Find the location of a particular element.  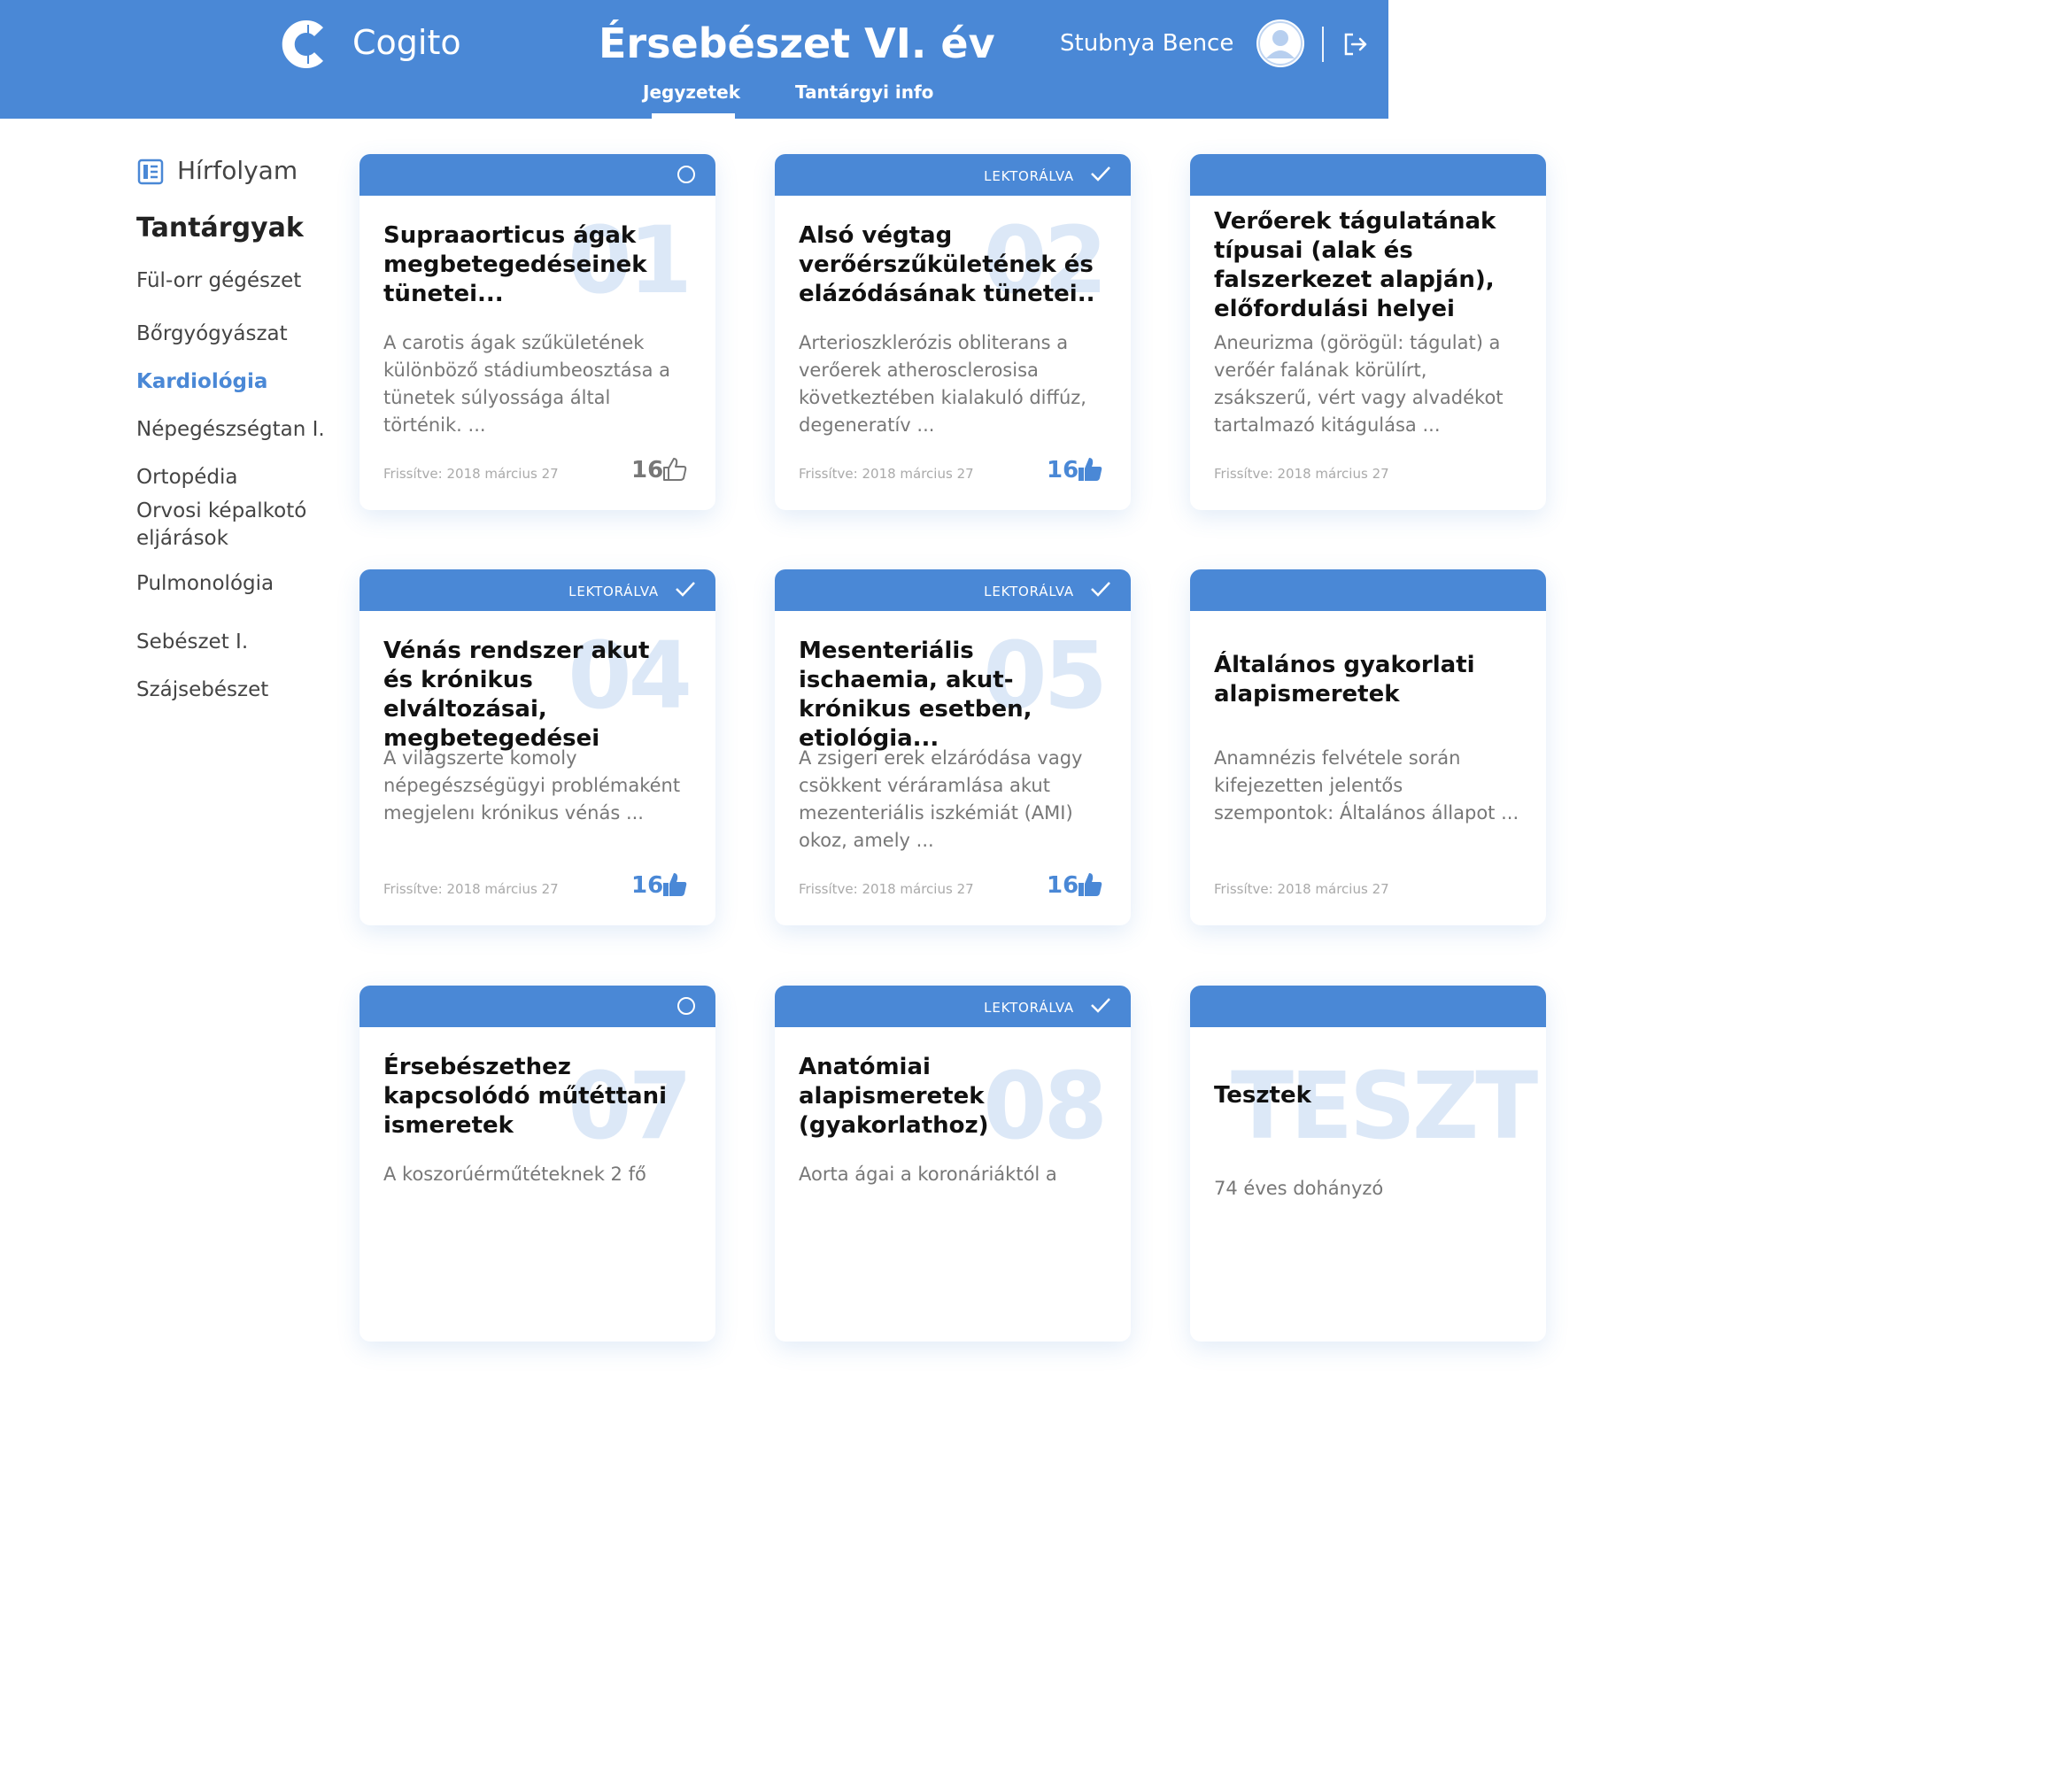

cogito-logo-icon is located at coordinates (306, 44).